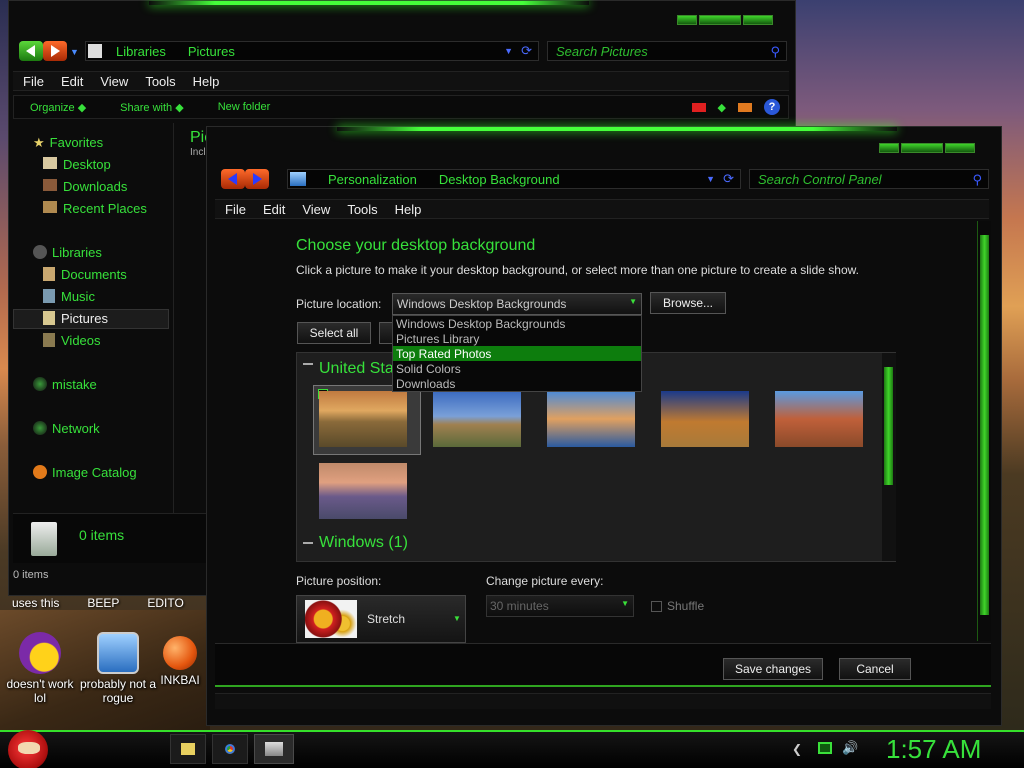  I want to click on organize-button: Organize ◆, so click(58, 107).